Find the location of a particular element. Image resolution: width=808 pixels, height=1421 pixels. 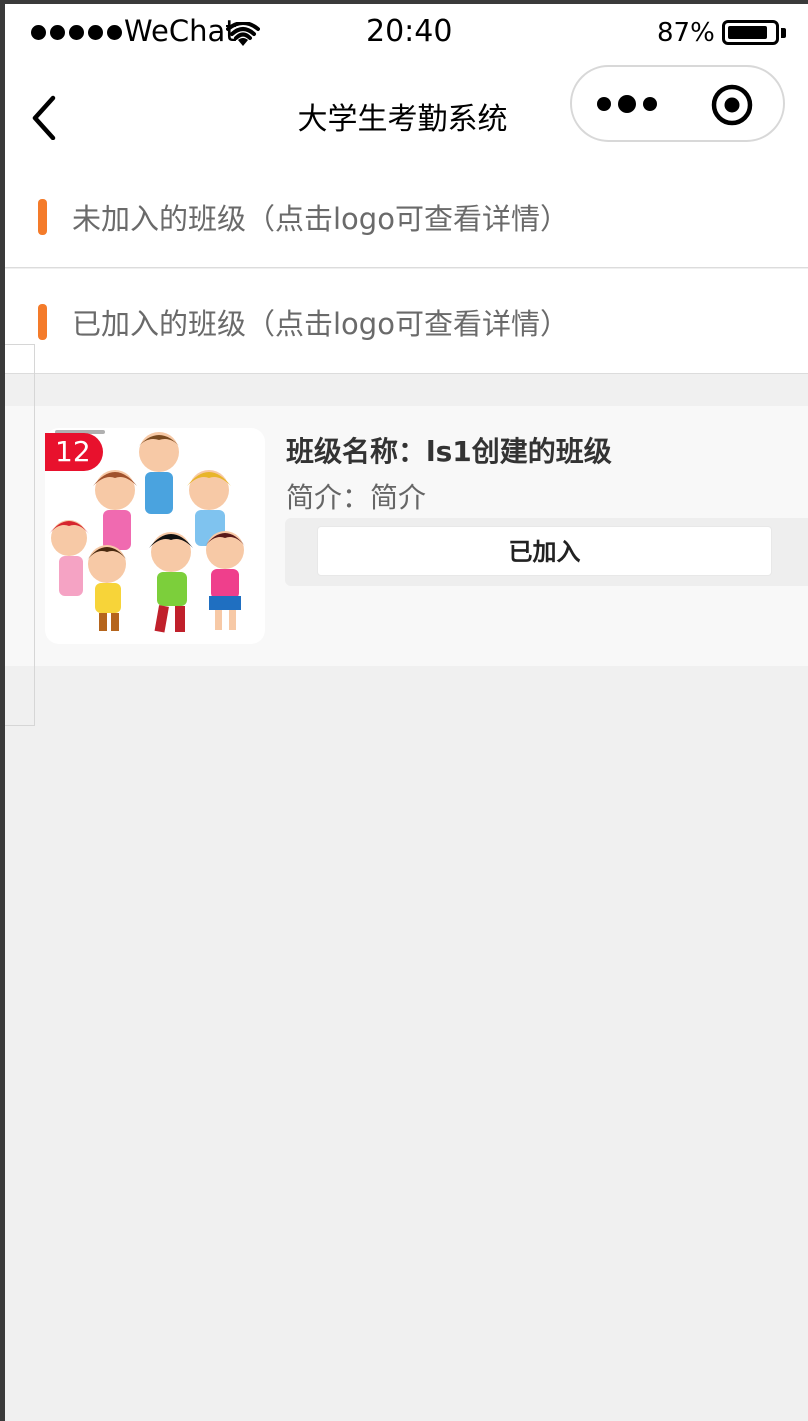

status-bar: WeChat 20:40 87% is located at coordinates (406, 33).